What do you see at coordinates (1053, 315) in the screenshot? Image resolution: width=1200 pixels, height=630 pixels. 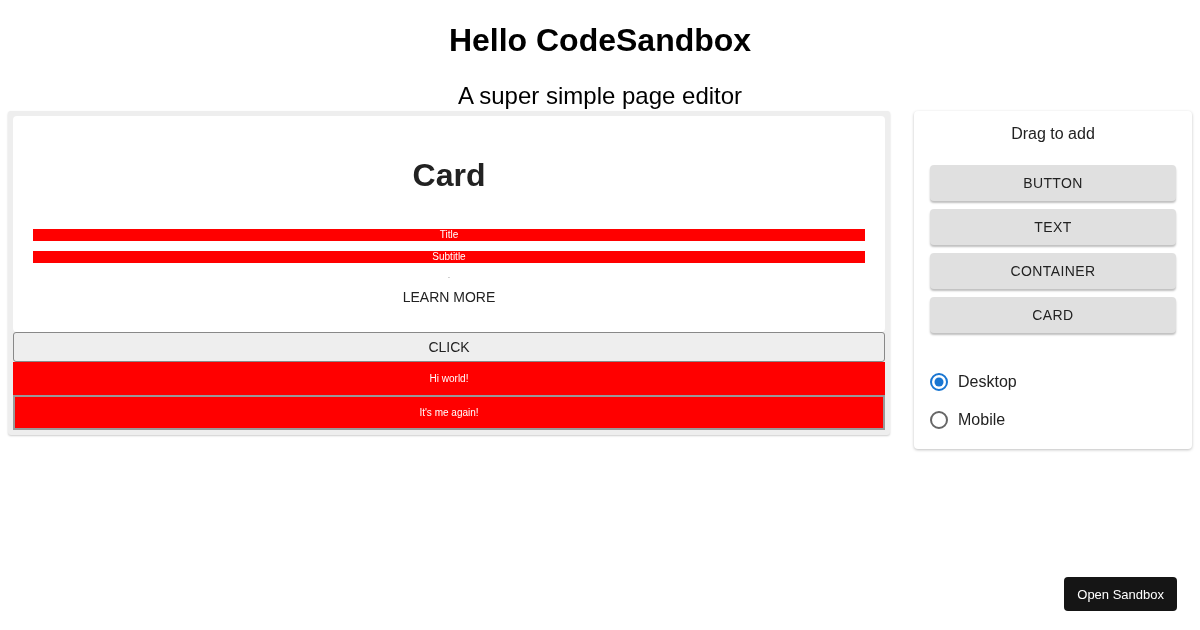 I see `add-component-button: CARD` at bounding box center [1053, 315].